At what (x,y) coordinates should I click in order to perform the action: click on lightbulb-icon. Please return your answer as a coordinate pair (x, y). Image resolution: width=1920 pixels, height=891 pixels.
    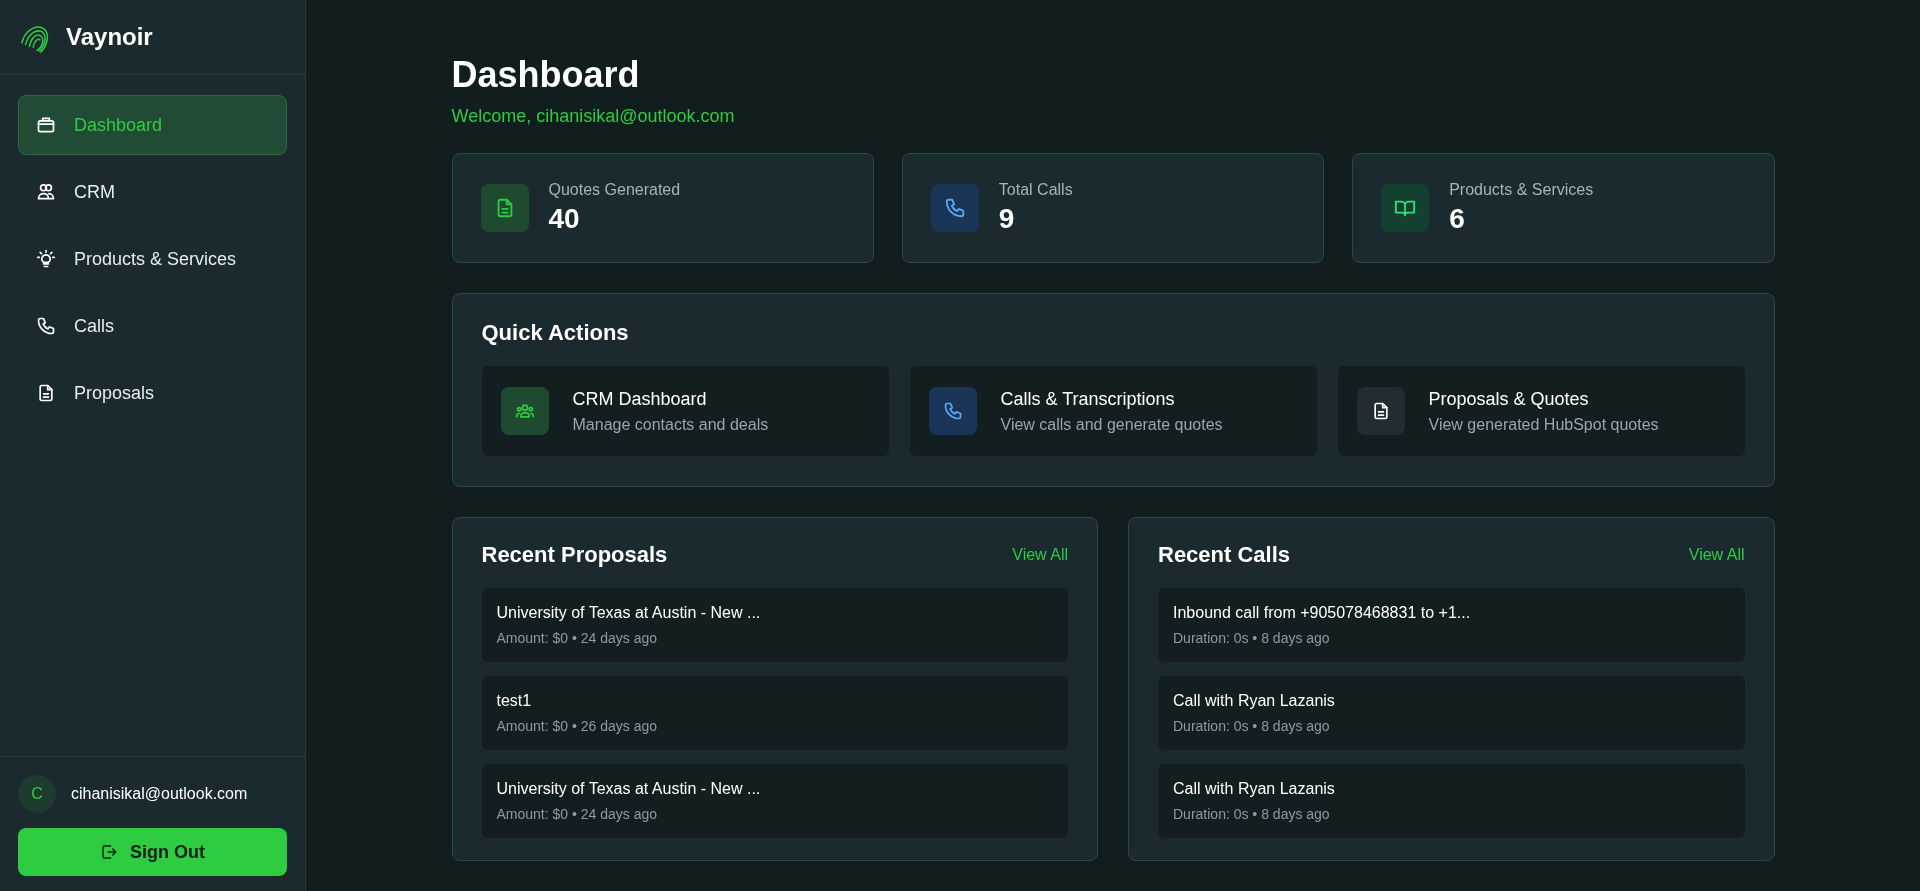
    Looking at the image, I should click on (46, 259).